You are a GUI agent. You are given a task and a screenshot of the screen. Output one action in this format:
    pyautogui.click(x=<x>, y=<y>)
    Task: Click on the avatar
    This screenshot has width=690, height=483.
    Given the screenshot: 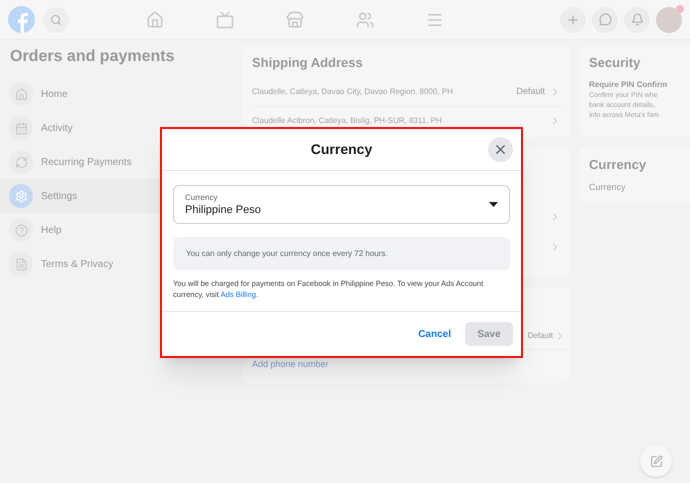 What is the action you would take?
    pyautogui.click(x=669, y=19)
    